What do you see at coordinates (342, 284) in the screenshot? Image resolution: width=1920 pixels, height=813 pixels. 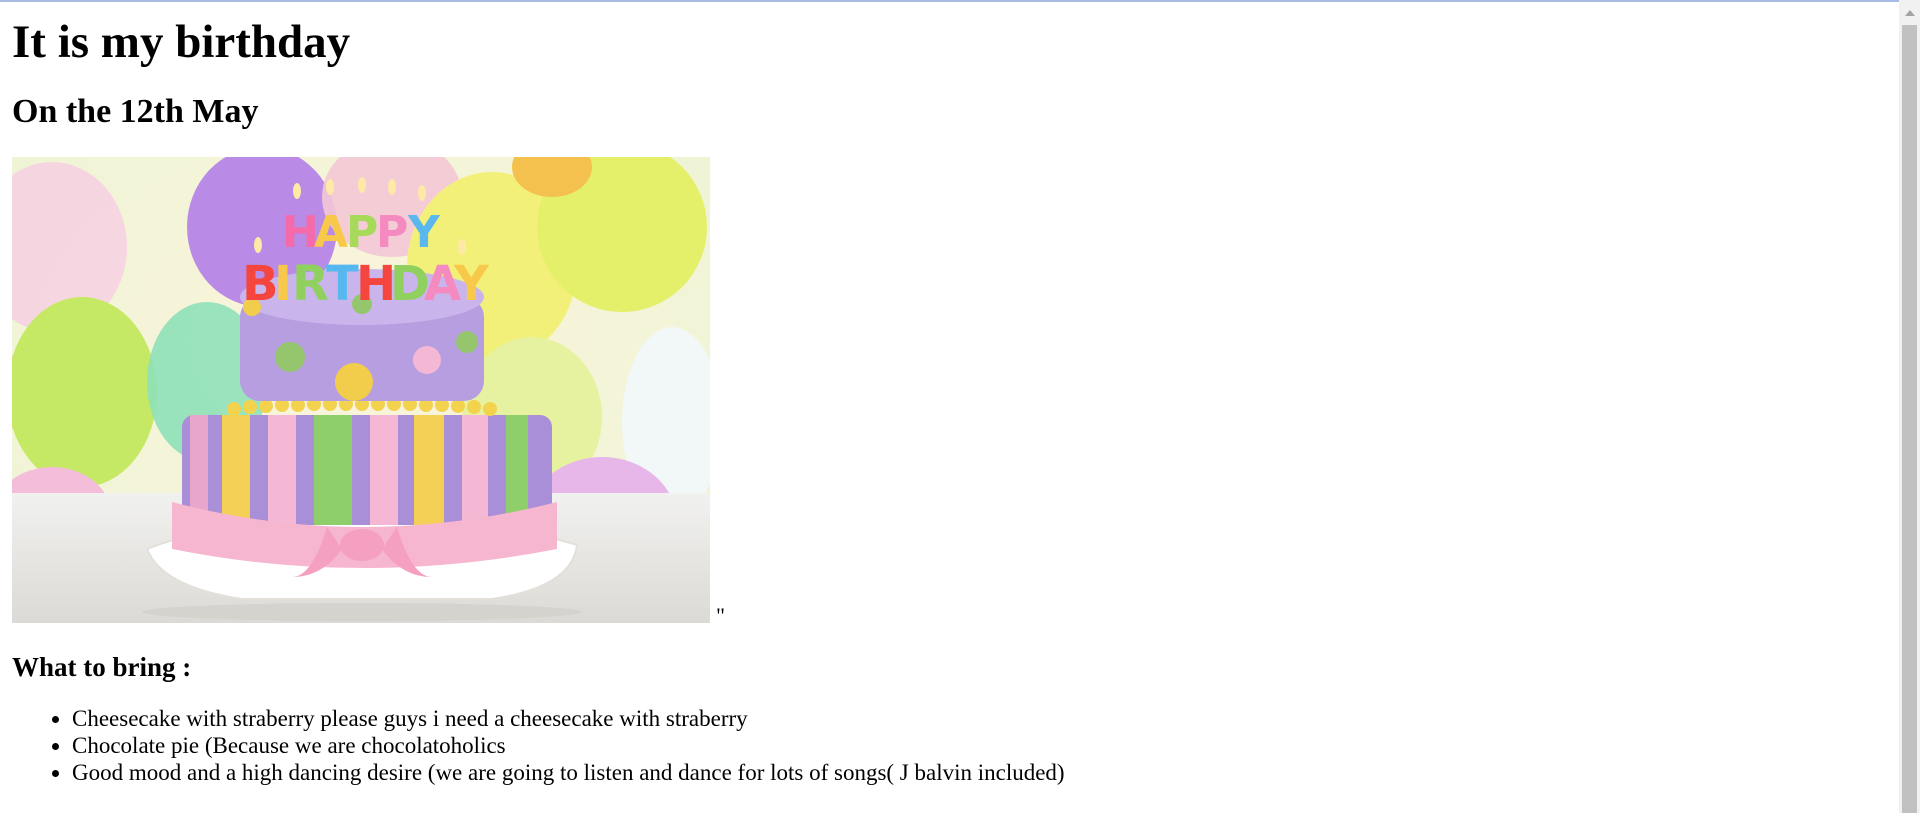 I see `svg-text: T` at bounding box center [342, 284].